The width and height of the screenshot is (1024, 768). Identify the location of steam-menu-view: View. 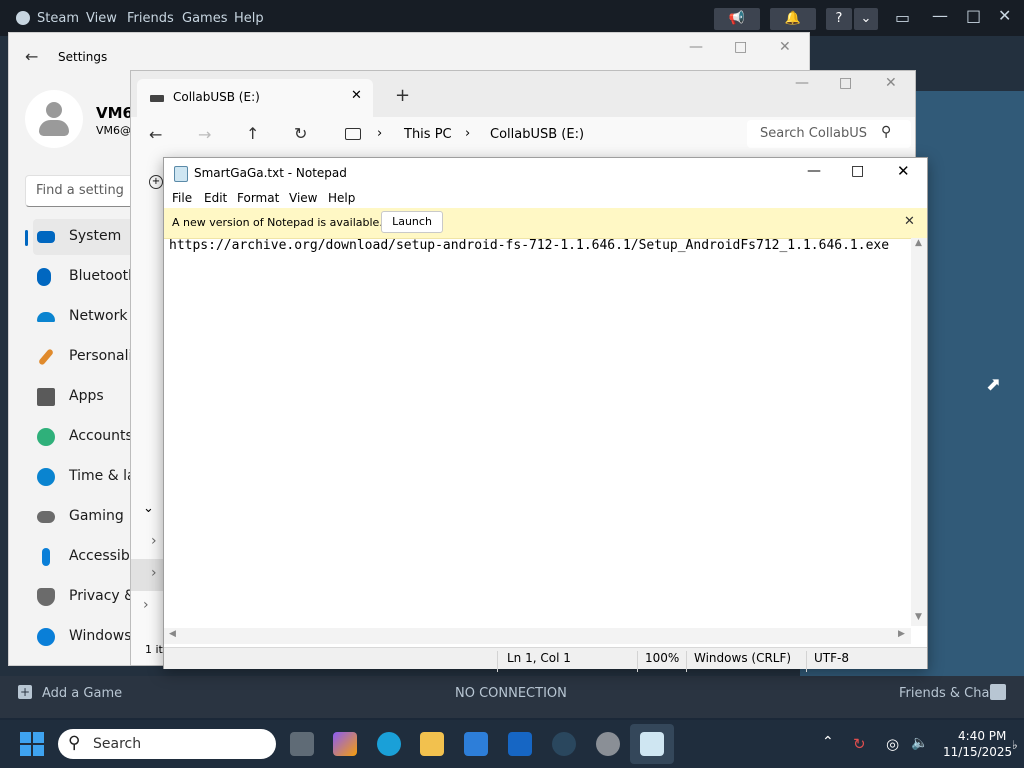
(101, 18).